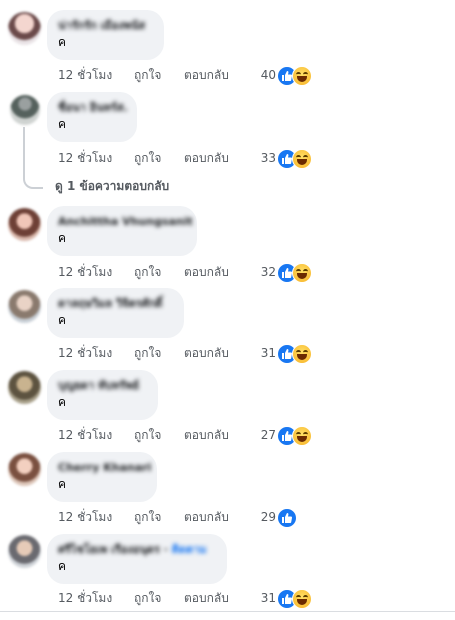  Describe the element at coordinates (102, 395) in the screenshot. I see `comment-bubble: บุญยดา ทับทรัพย์ ค` at that location.